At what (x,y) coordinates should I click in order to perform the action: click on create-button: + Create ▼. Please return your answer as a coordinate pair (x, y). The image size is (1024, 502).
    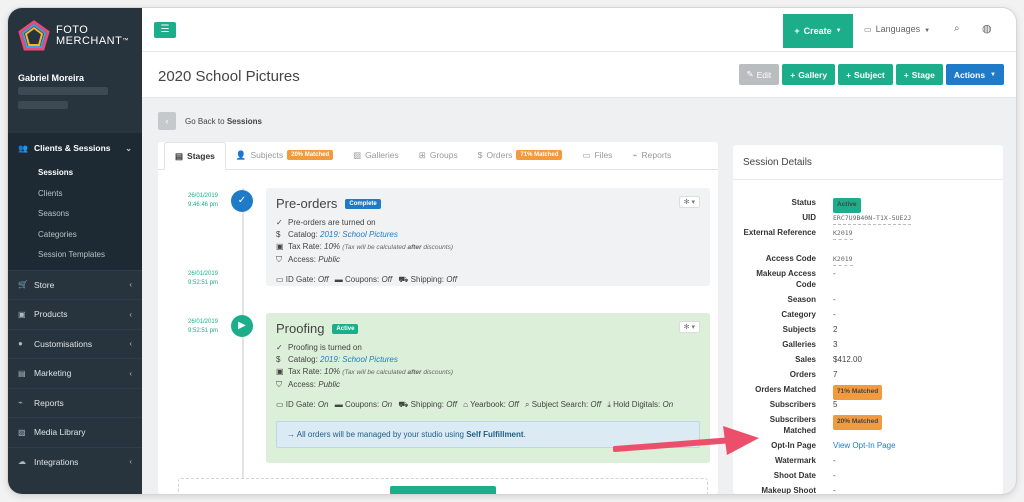
    Looking at the image, I should click on (818, 31).